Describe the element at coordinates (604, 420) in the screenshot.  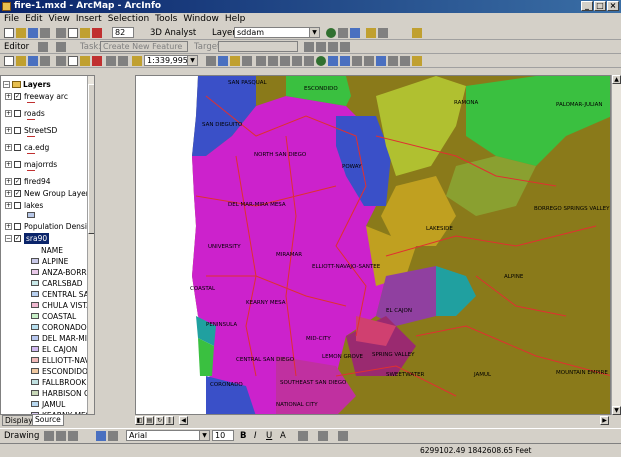
I see `scroll-right-icon: ▶` at that location.